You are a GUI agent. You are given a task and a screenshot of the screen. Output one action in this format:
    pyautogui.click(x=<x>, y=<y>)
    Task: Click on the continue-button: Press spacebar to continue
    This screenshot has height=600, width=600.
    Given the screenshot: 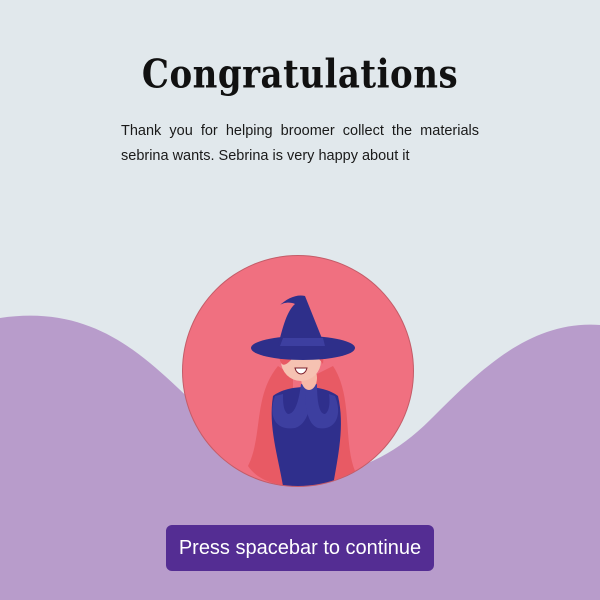 What is the action you would take?
    pyautogui.click(x=300, y=548)
    